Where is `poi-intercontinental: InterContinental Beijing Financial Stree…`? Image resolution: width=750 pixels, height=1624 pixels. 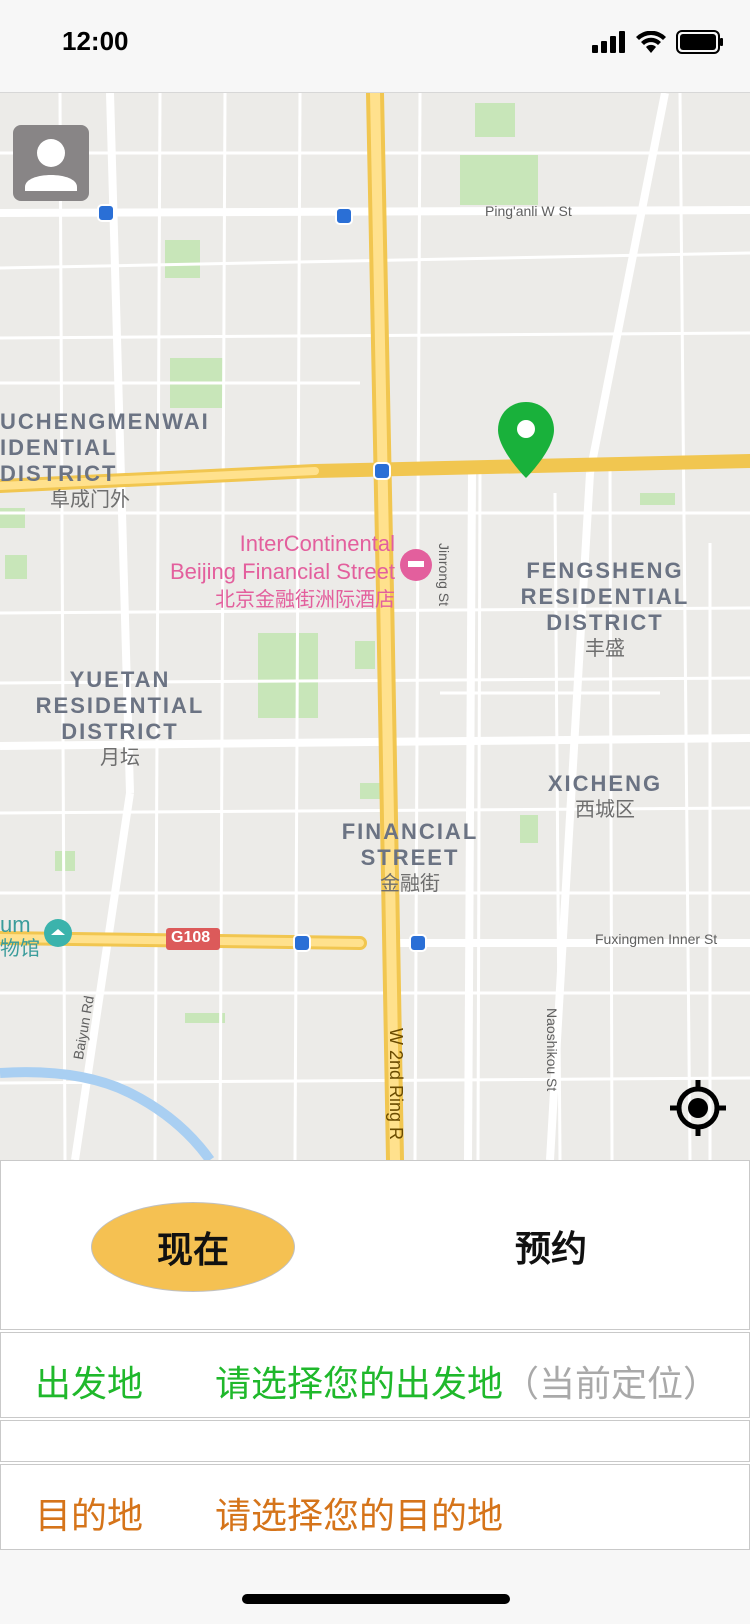 poi-intercontinental: InterContinental Beijing Financial Stree… is located at coordinates (257, 572).